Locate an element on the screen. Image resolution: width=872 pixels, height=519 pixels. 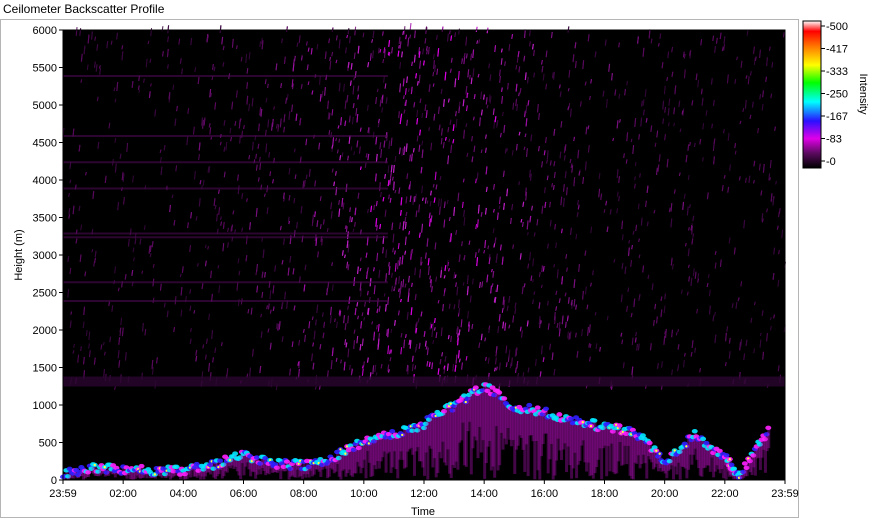
y-tick-label: 2000 is located at coordinates (45, 331).